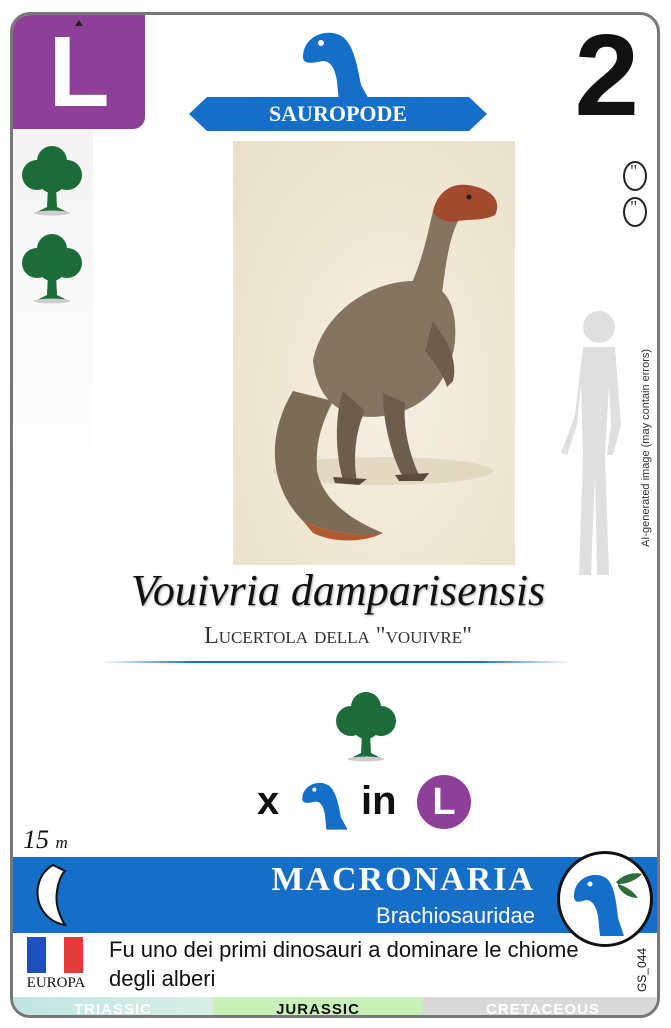  Describe the element at coordinates (385, 362) in the screenshot. I see `vouivria-illustration-icon` at that location.